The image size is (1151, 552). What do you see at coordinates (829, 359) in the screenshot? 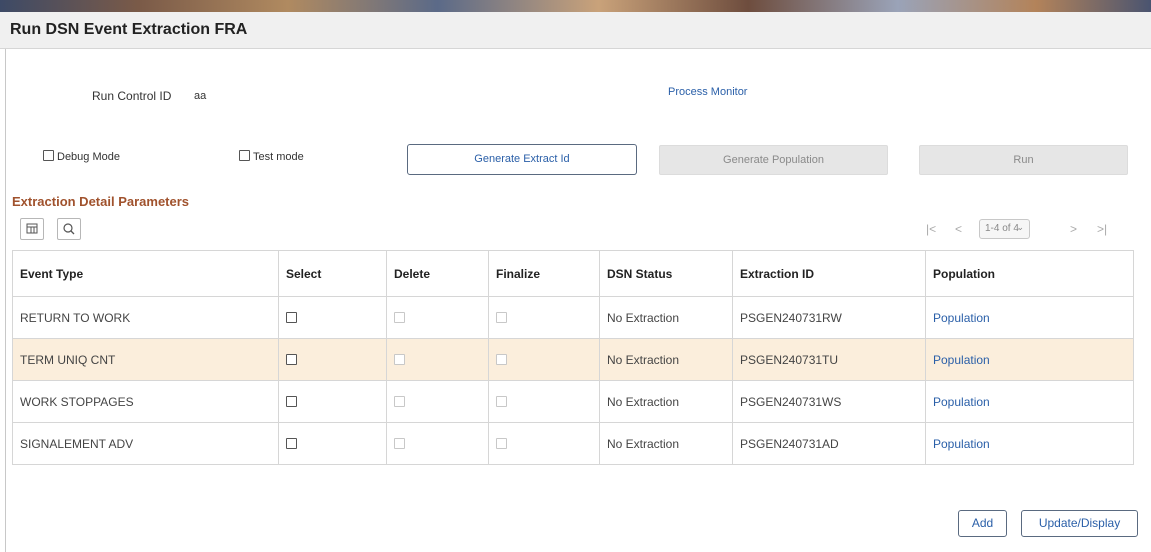
I see `extraction-id-cell: PSGEN240731TU` at bounding box center [829, 359].